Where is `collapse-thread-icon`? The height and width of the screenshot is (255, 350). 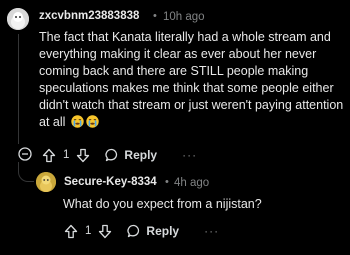 collapse-thread-icon is located at coordinates (25, 154).